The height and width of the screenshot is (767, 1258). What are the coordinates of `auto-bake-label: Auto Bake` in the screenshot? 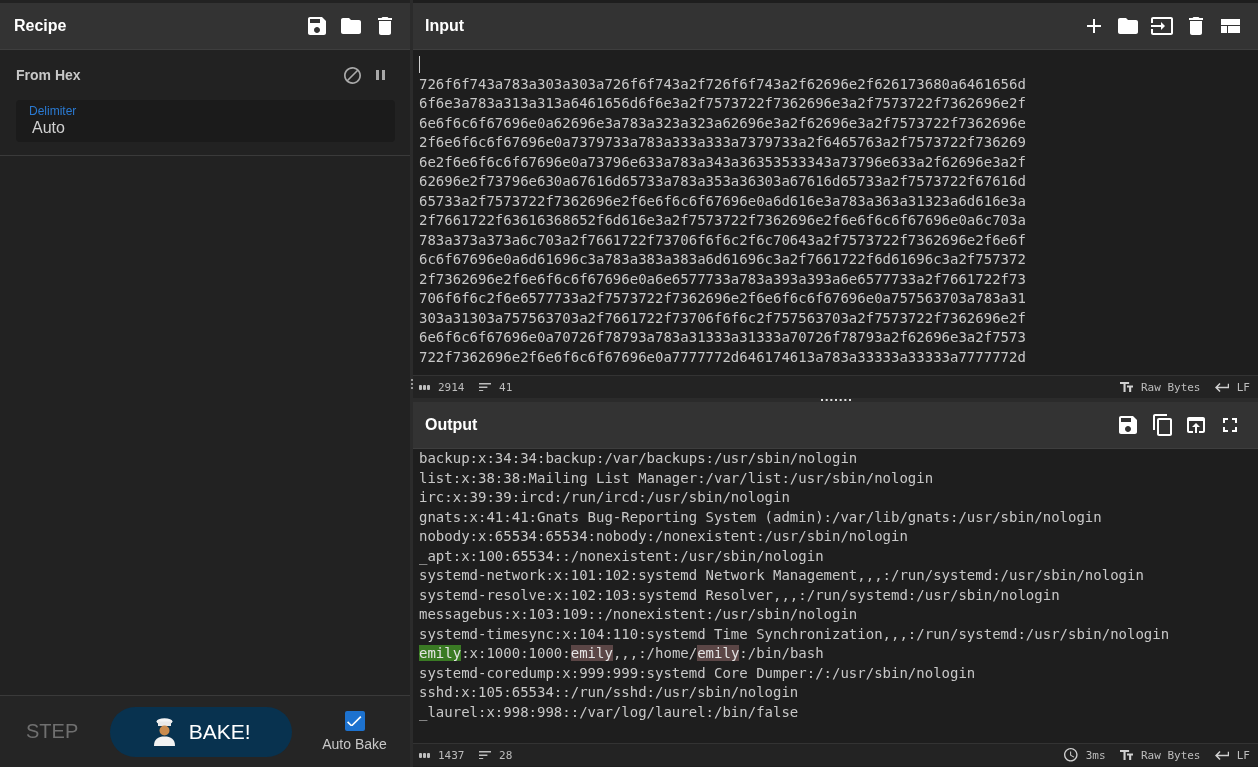 It's located at (354, 744).